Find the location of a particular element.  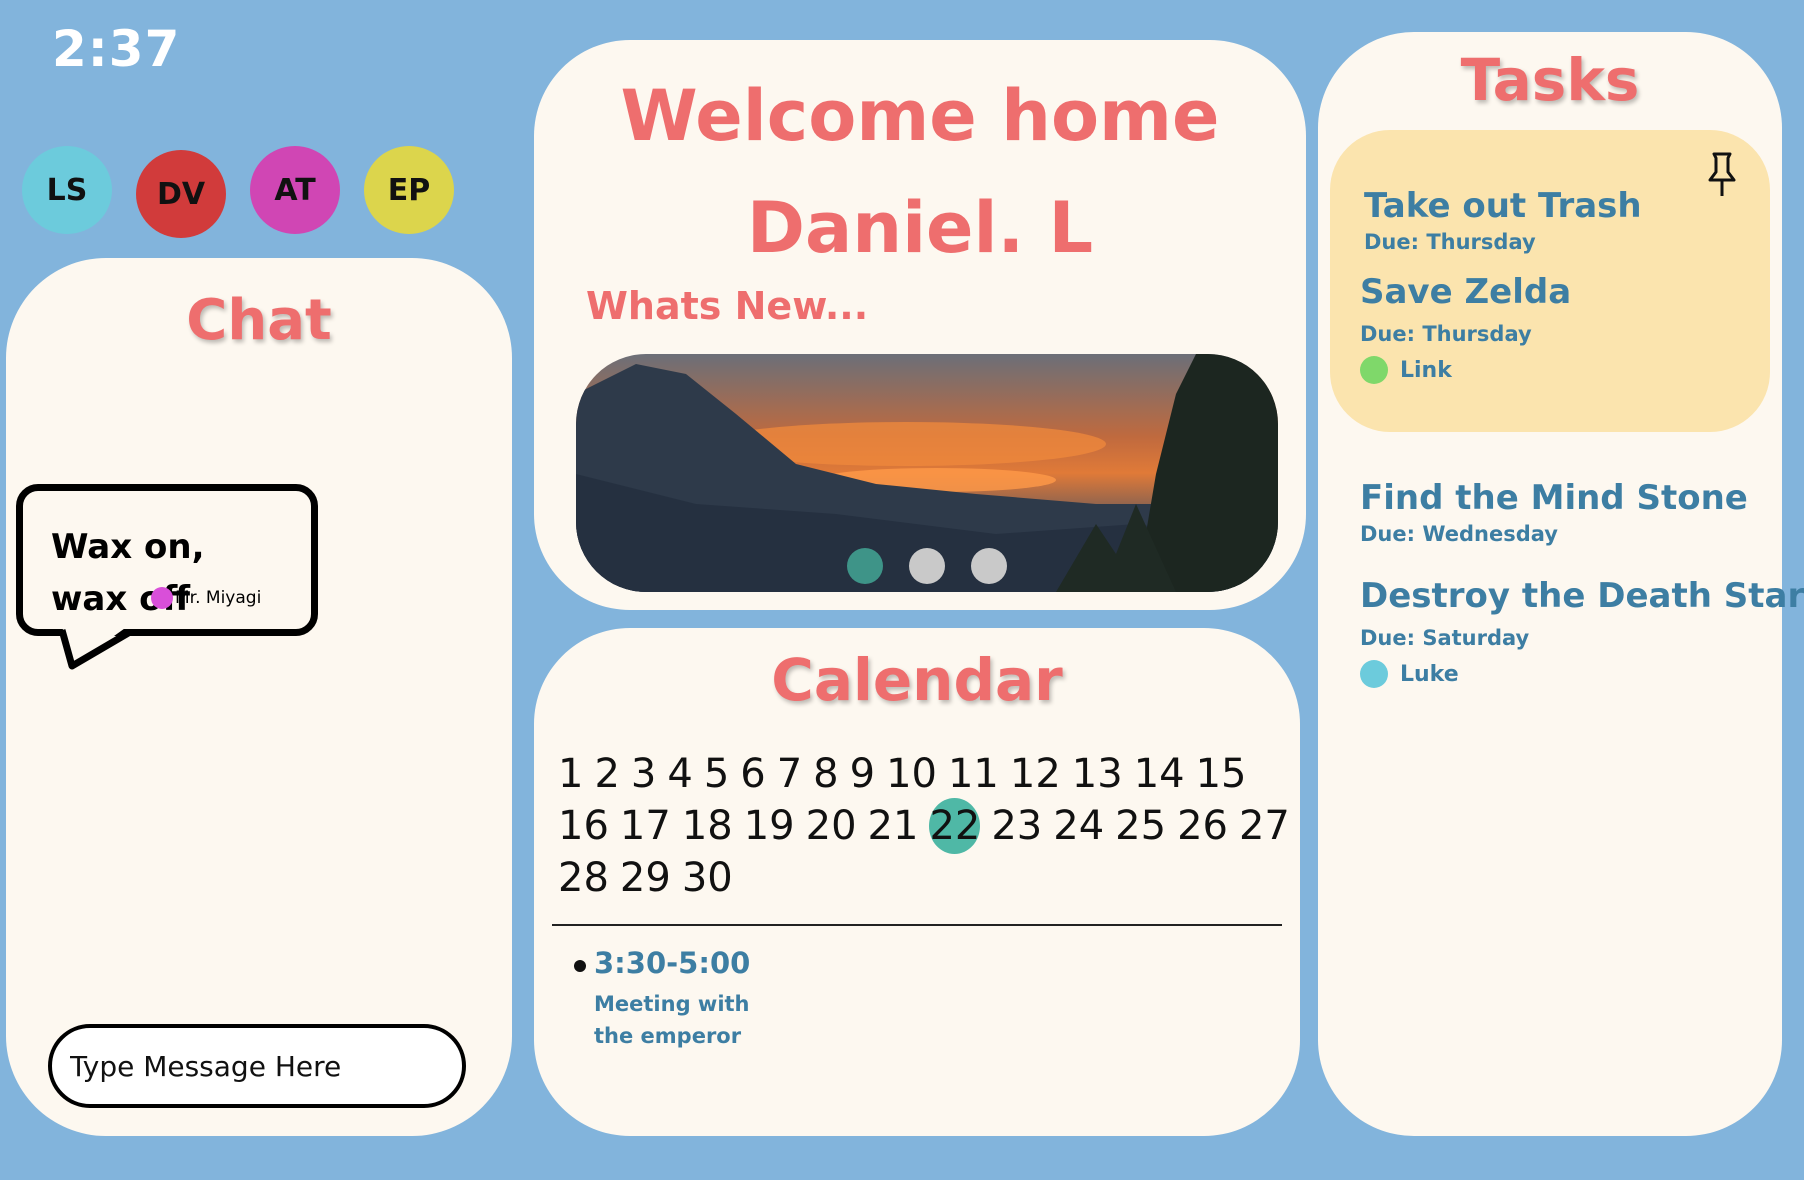

calendar-day: 17 is located at coordinates (645, 826).